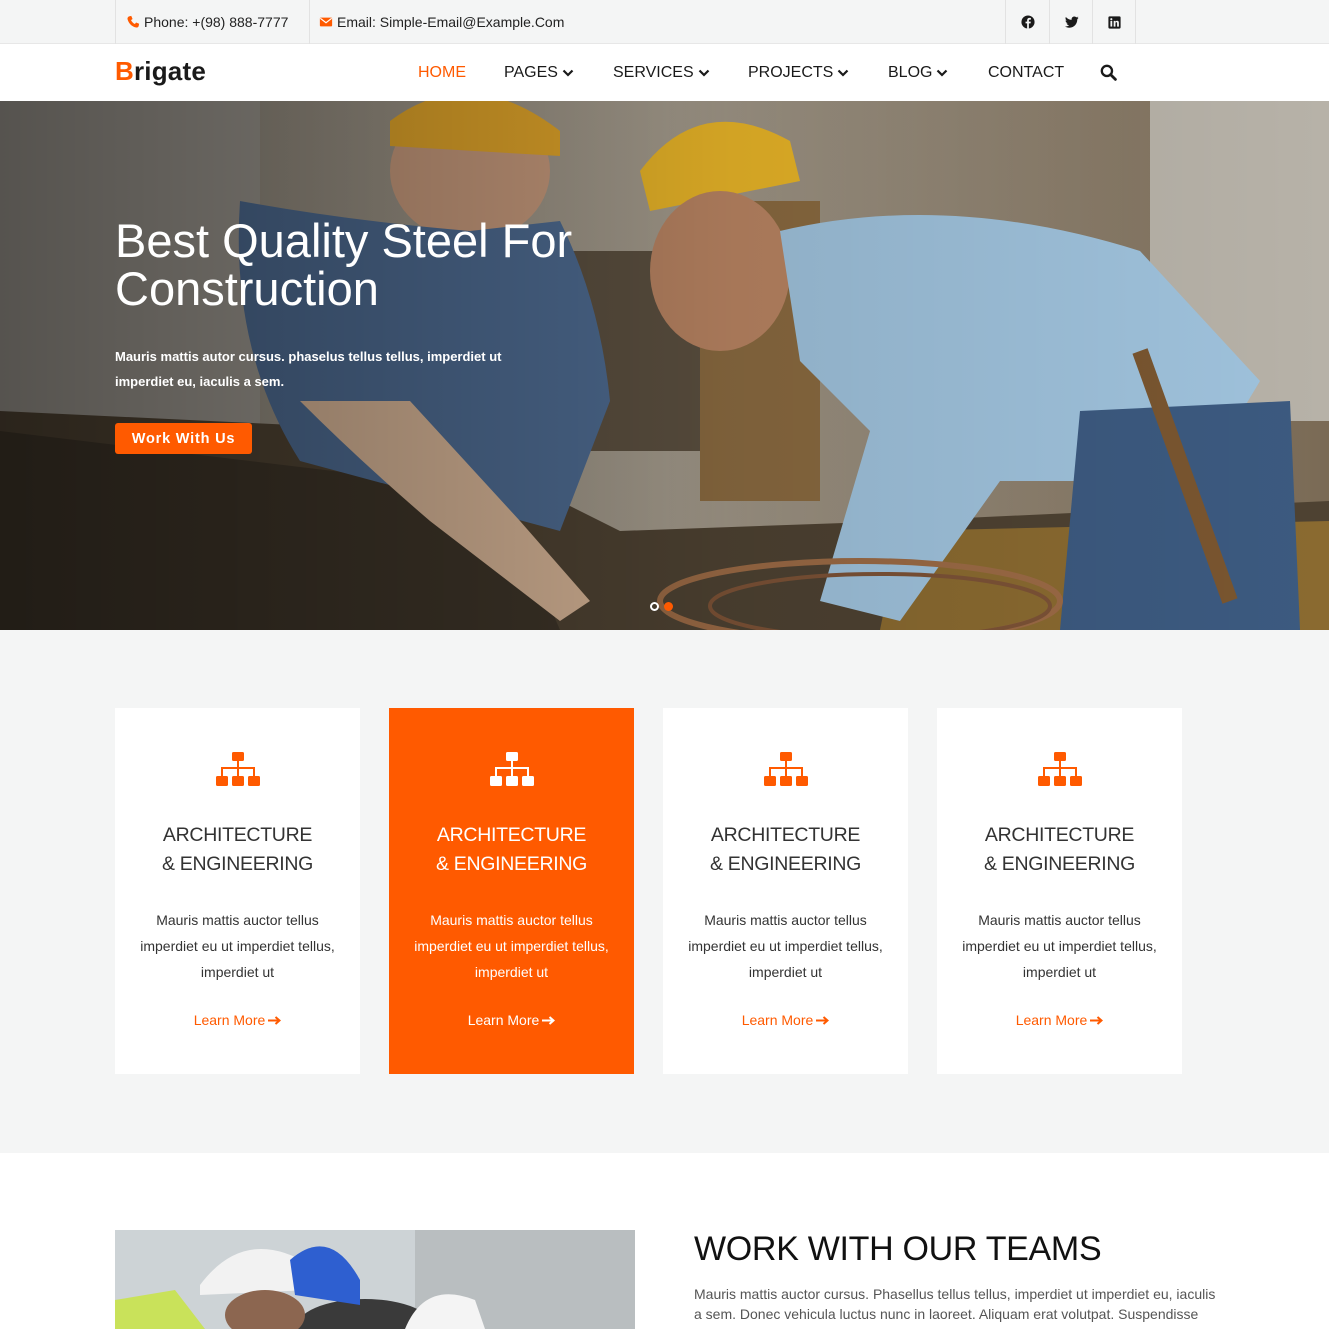 The image size is (1329, 1329). Describe the element at coordinates (375, 1279) in the screenshot. I see `team-image` at that location.